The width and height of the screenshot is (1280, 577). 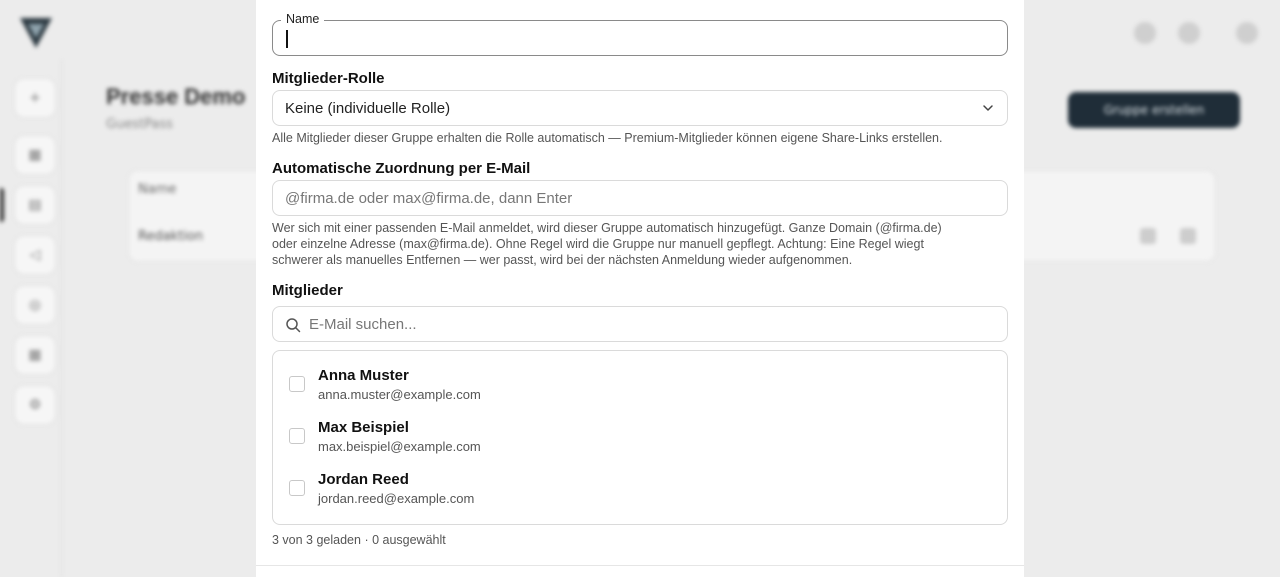 I want to click on member-email: max.beispiel@example.com, so click(x=399, y=446).